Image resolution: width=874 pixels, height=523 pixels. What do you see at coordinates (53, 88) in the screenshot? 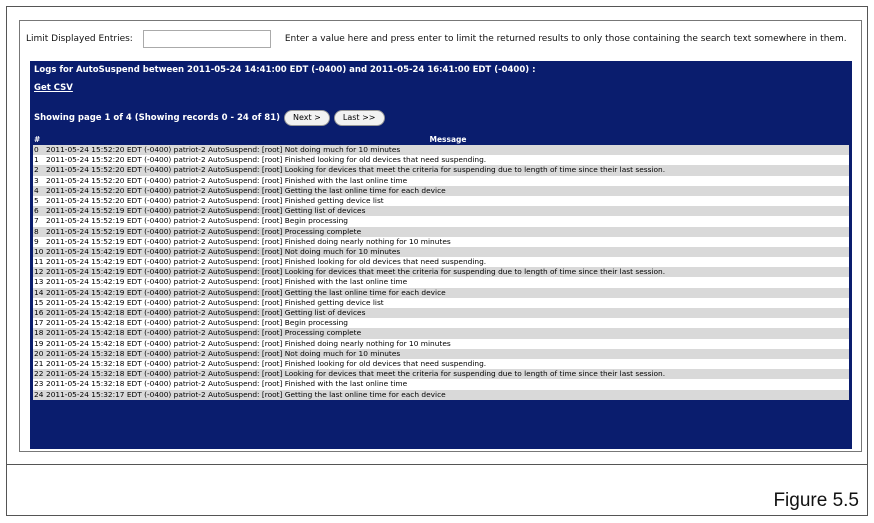
I see `get-csv-link: Get CSV` at bounding box center [53, 88].